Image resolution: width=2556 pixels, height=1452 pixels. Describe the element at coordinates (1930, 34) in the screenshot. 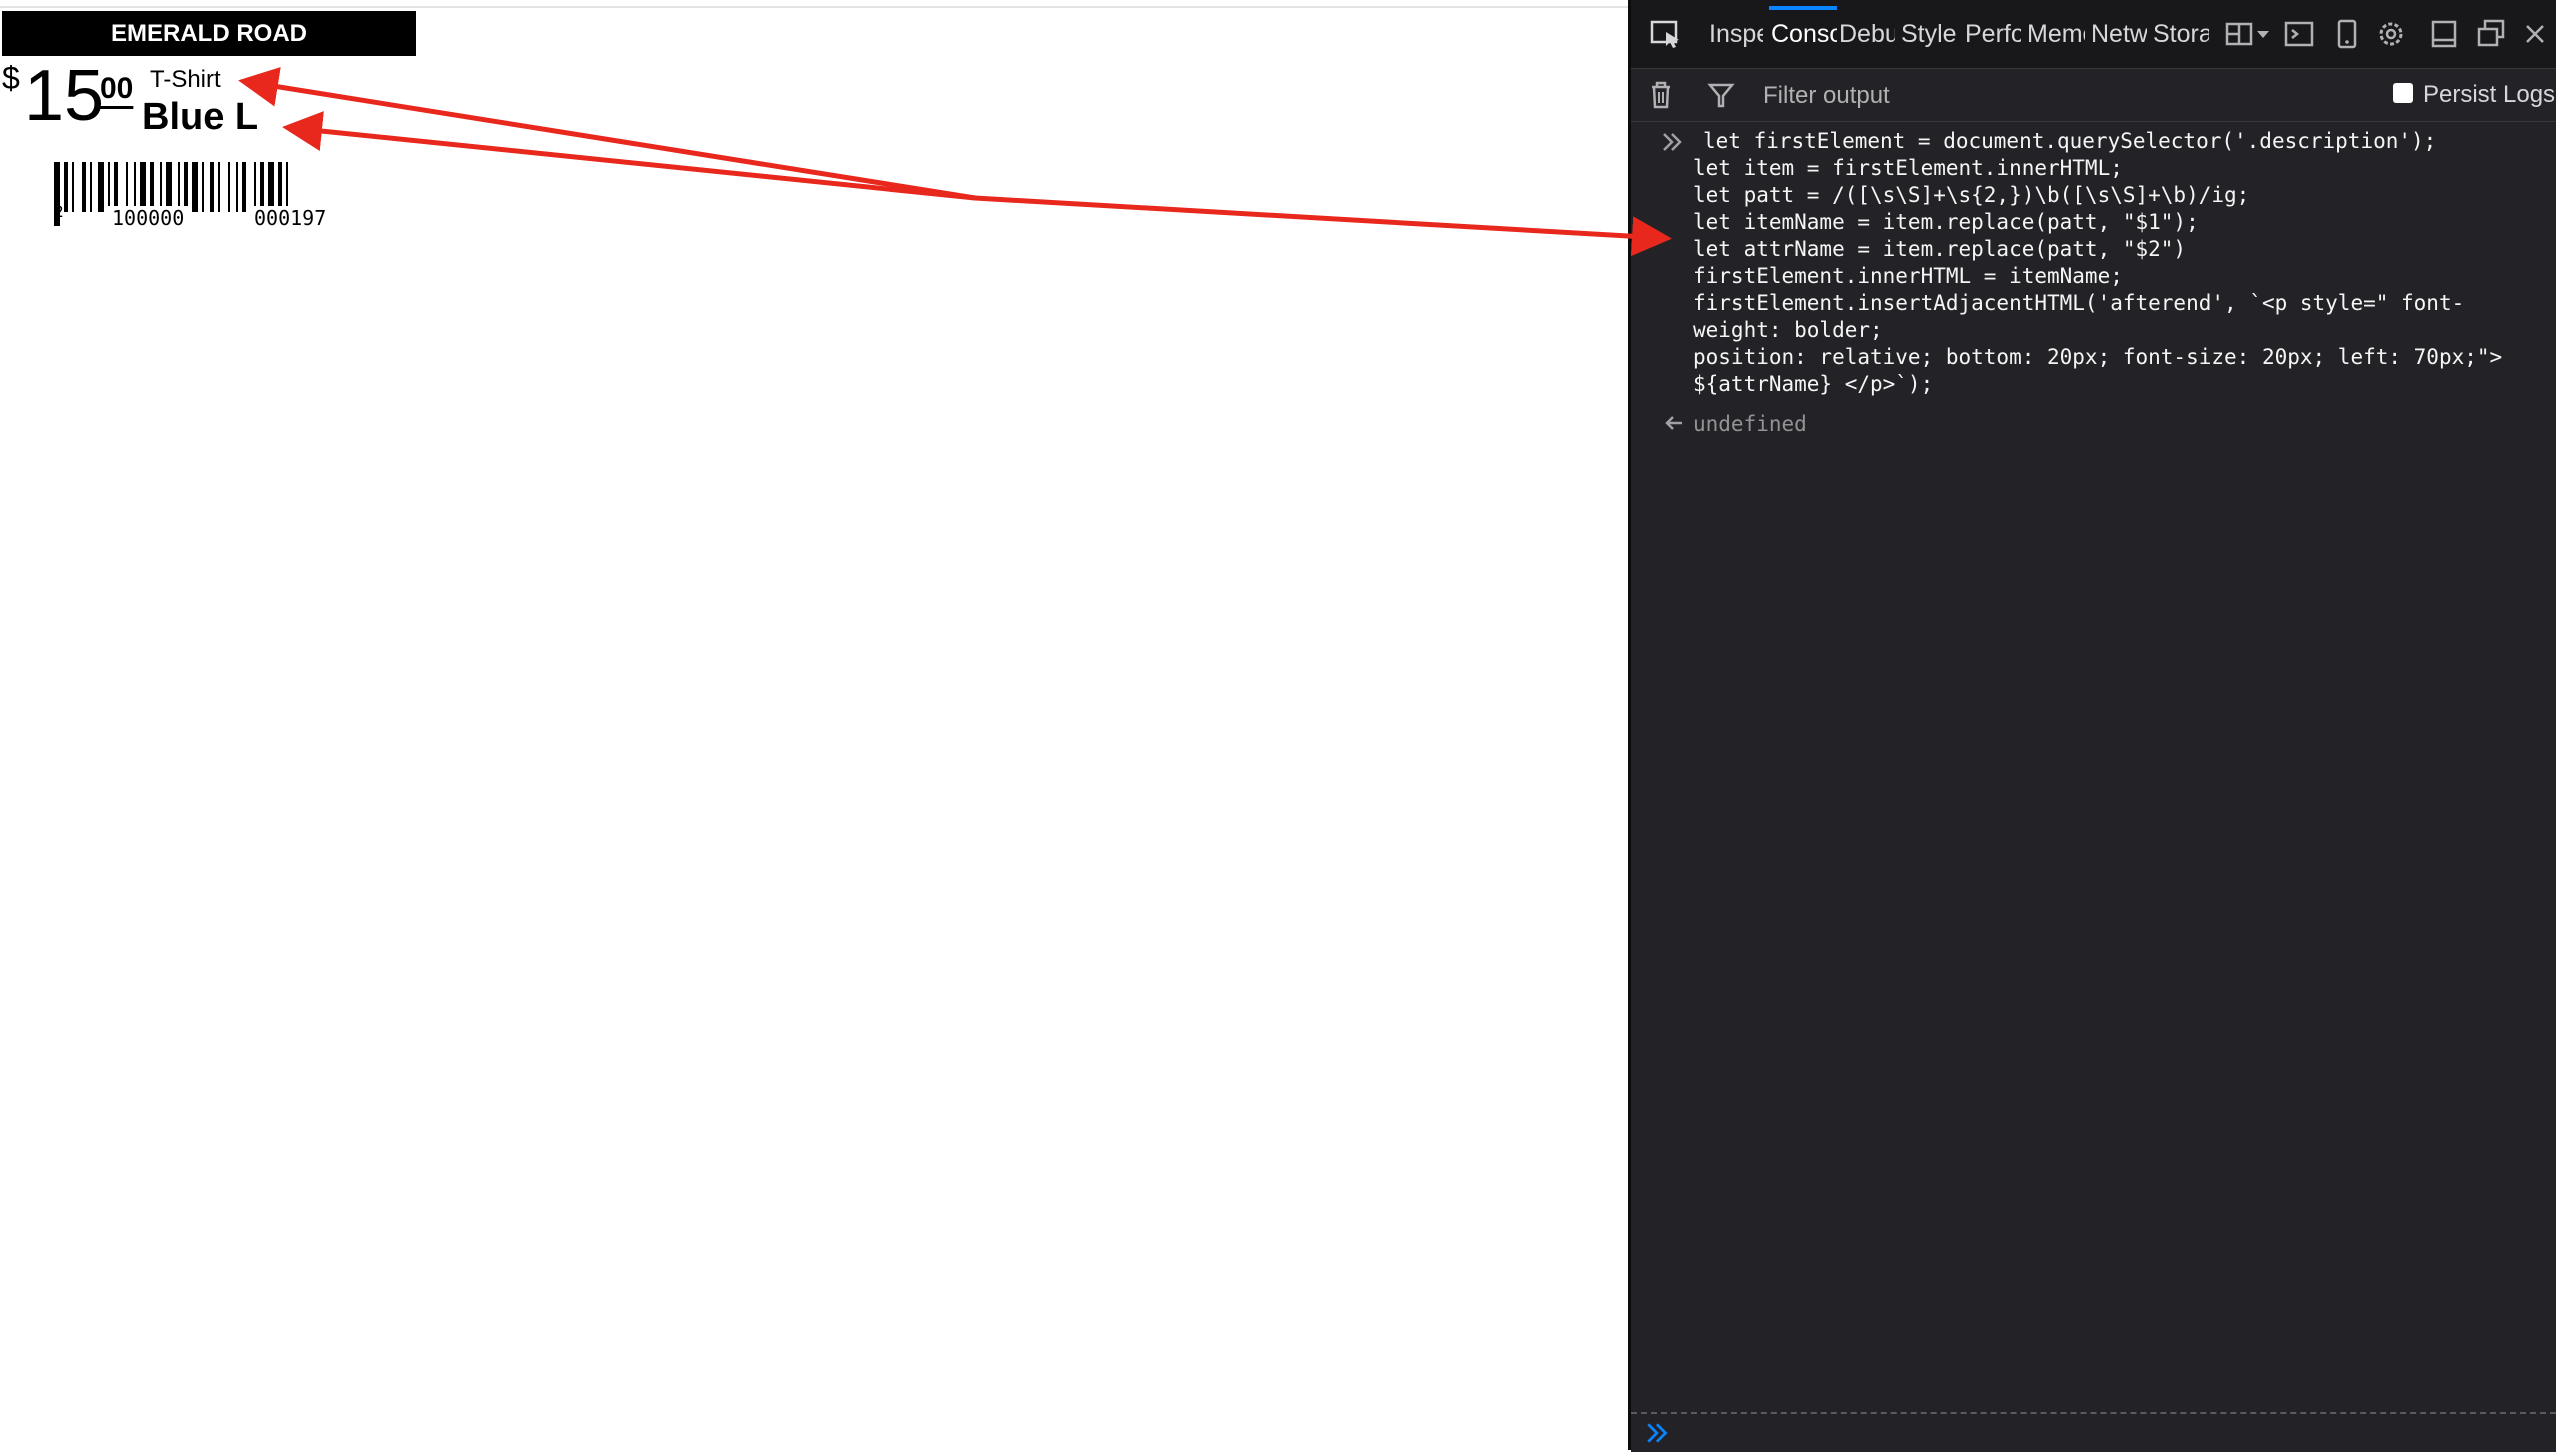

I see `tab-style-editor: Style Editor` at that location.